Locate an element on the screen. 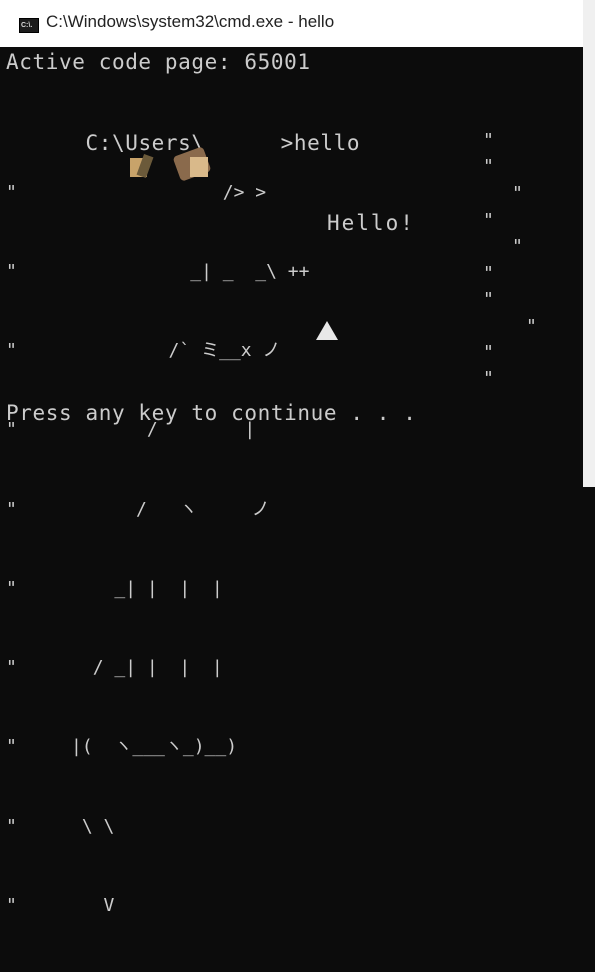 This screenshot has height=972, width=595. window-title: C:\Windows\system32\cmd.exe - hello is located at coordinates (190, 21).